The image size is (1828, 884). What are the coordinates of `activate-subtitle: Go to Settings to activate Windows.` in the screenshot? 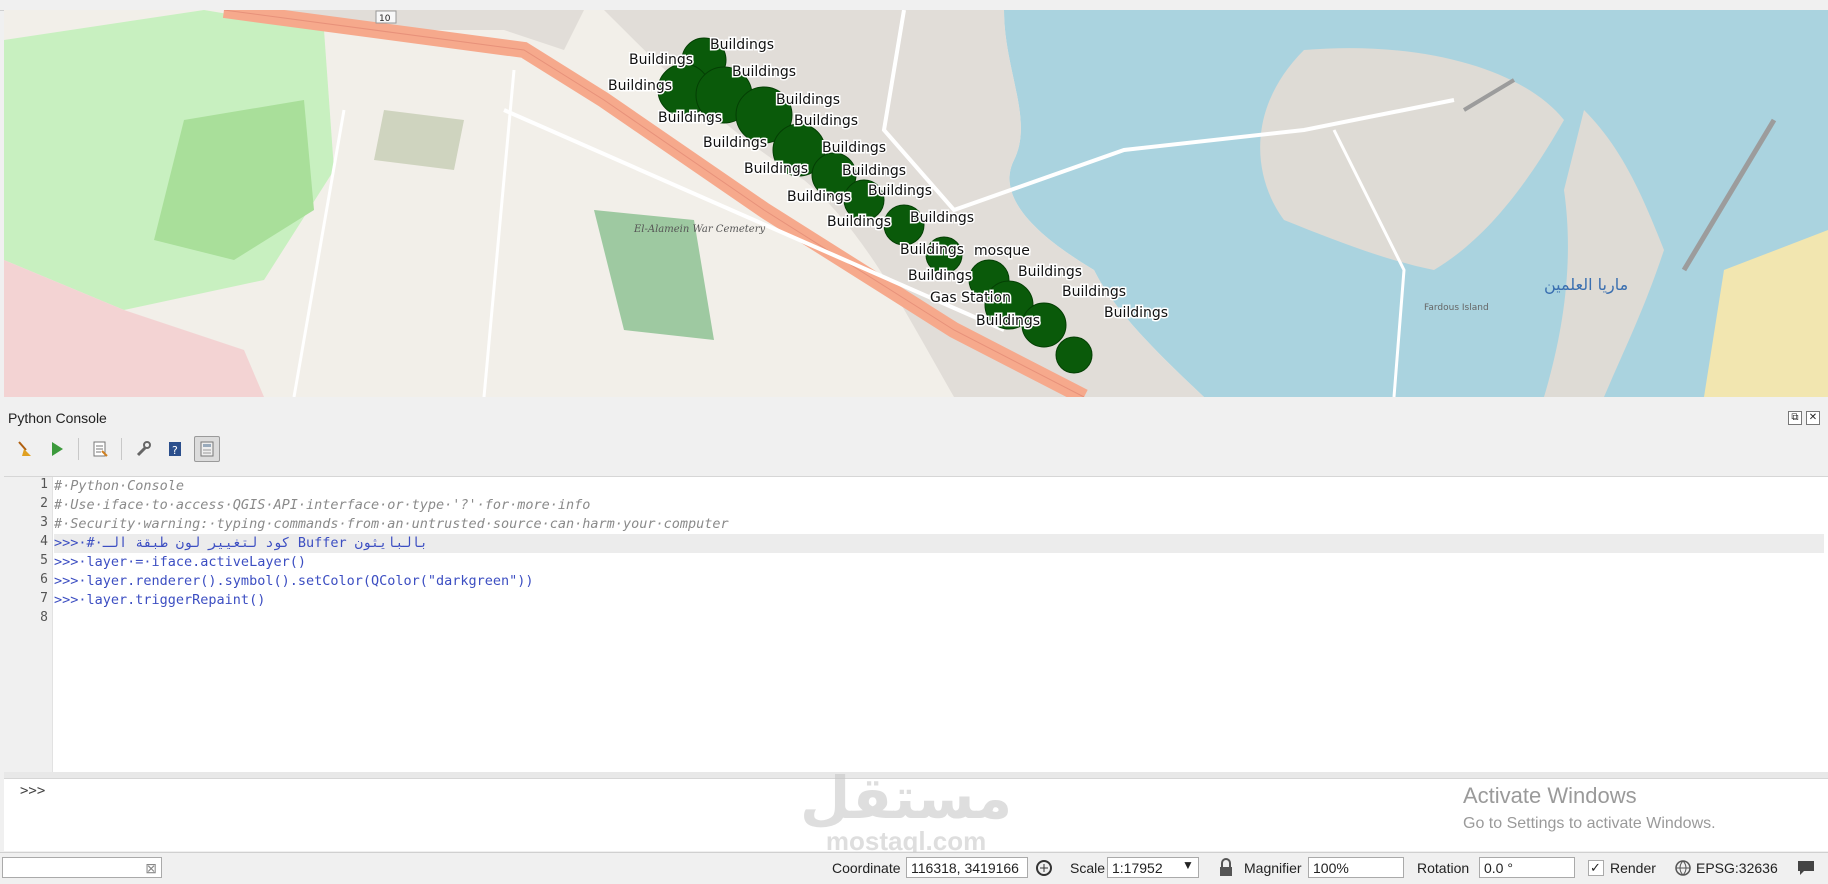 It's located at (1589, 823).